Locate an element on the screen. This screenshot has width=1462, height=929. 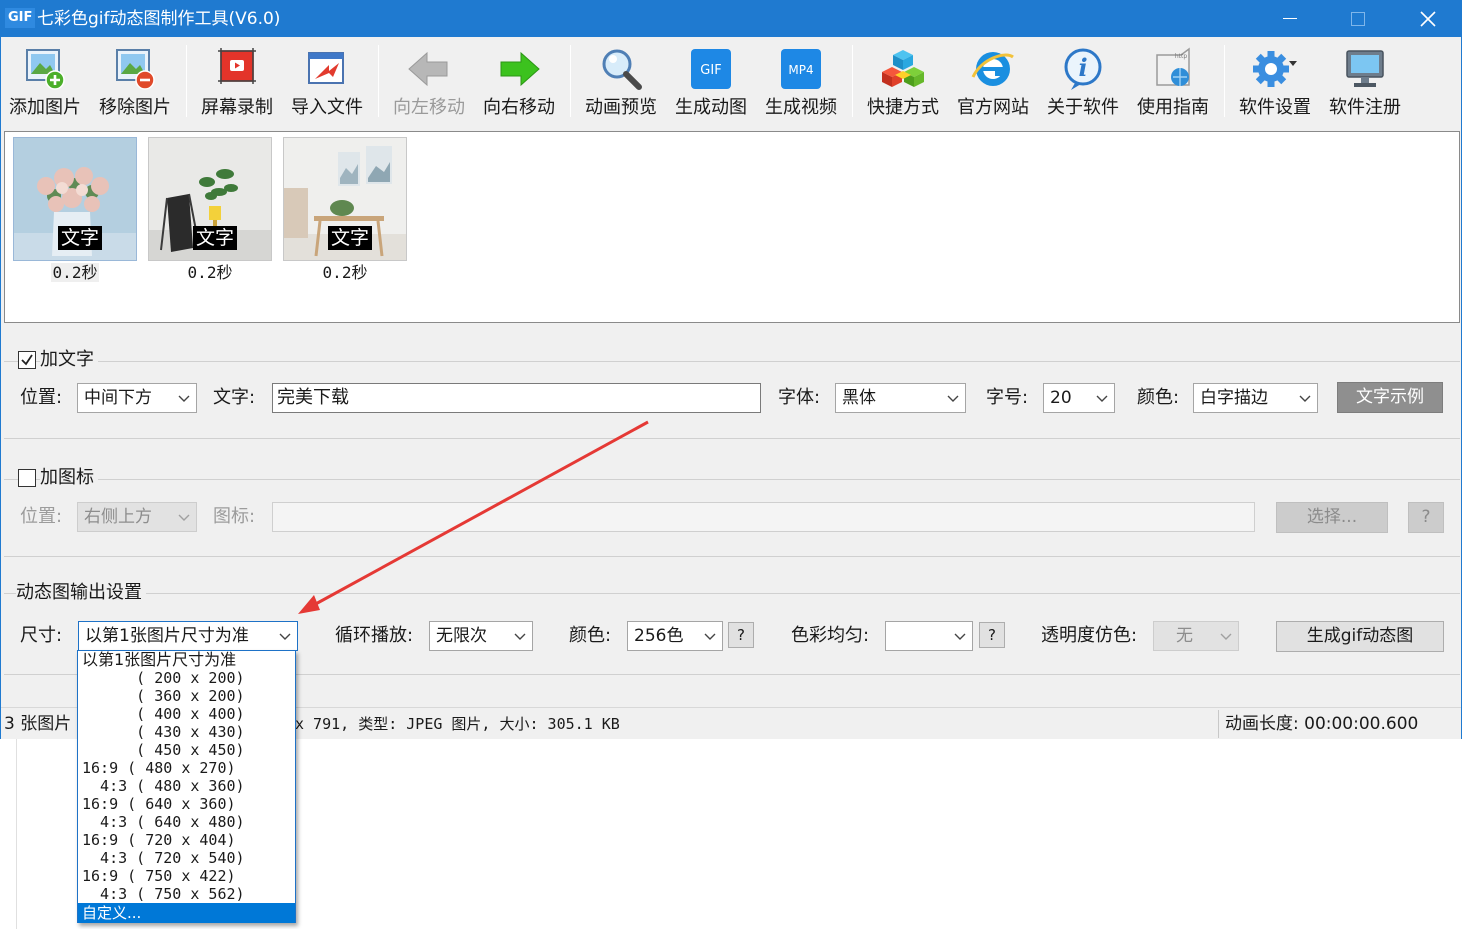
size-option: 16:9 ( 720 x 404) is located at coordinates (186, 840).